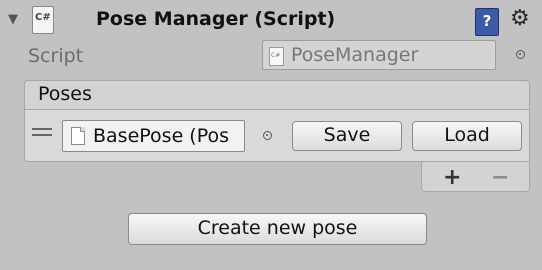 The width and height of the screenshot is (542, 270). I want to click on cs-file-icon-text: C#, so click(276, 55).